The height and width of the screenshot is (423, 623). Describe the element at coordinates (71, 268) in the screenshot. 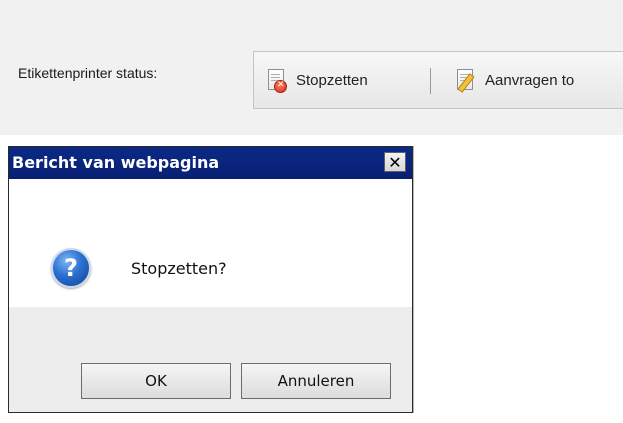

I see `question-icon: ?` at that location.